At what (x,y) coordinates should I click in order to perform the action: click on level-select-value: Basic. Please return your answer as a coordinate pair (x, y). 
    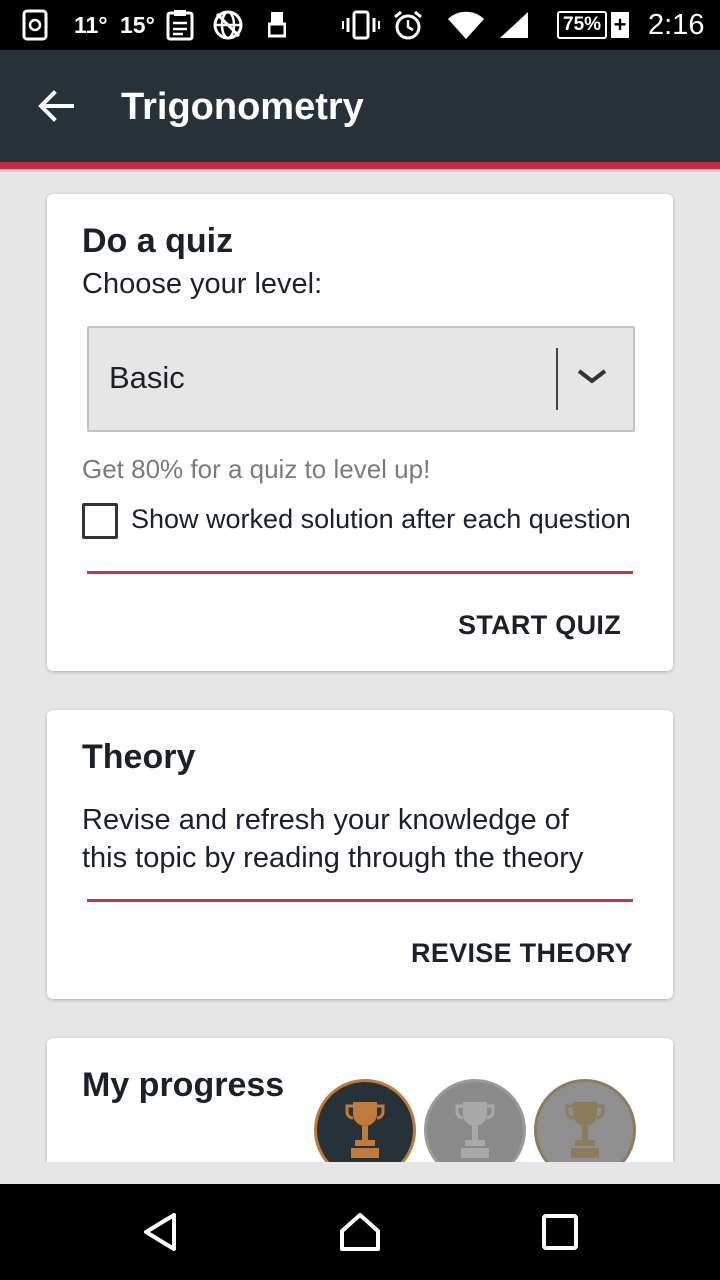
    Looking at the image, I should click on (147, 377).